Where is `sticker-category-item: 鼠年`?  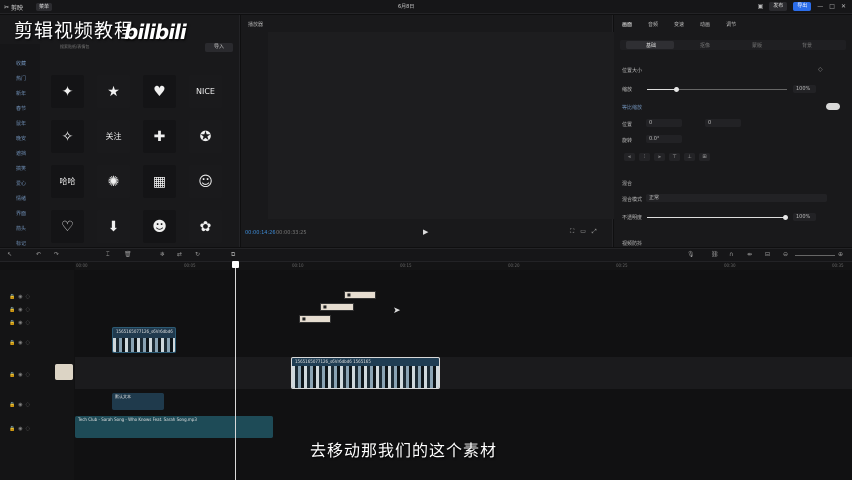 sticker-category-item: 鼠年 is located at coordinates (21, 123).